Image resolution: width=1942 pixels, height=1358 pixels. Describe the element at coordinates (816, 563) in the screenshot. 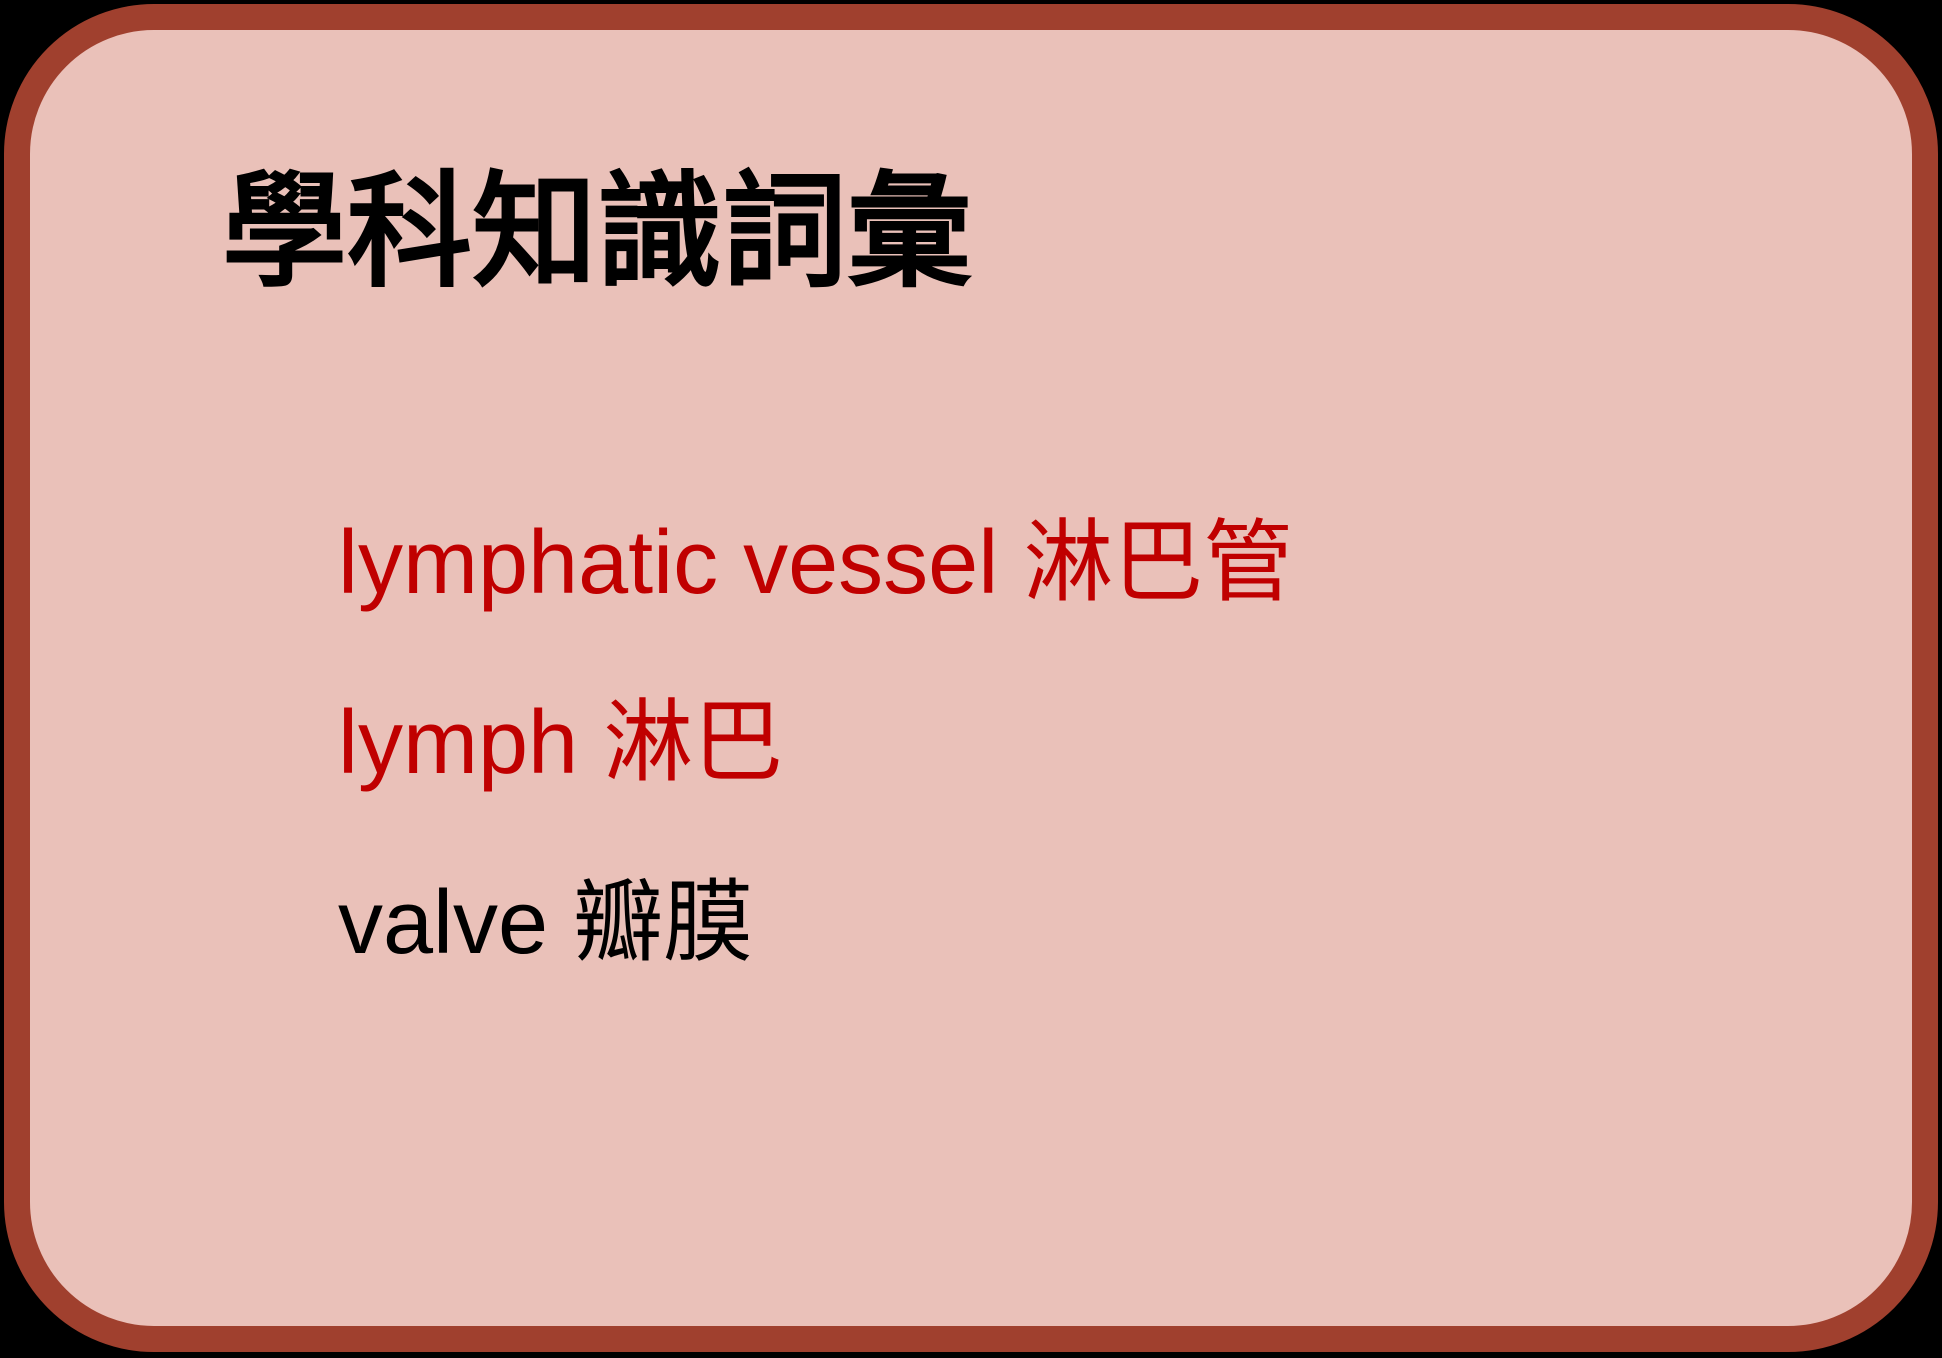

I see `term-lymphatic-vessel: lymphatic vessel 淋巴管` at that location.